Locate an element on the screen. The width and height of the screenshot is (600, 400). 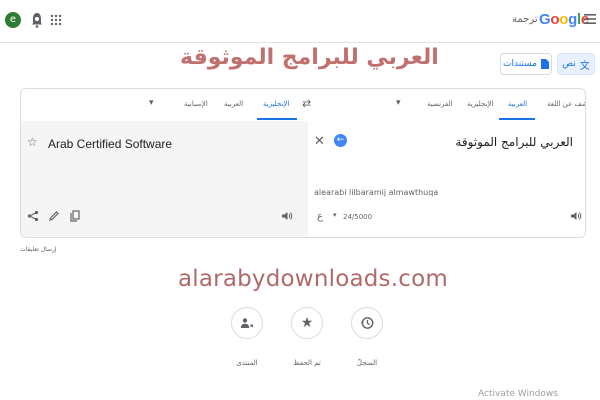
saved-star-icon: ★ is located at coordinates (307, 323).